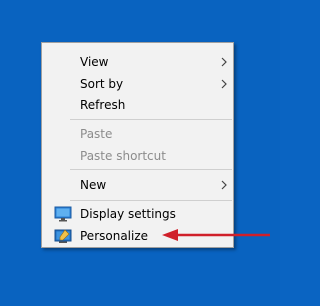 This screenshot has width=320, height=306. I want to click on menu-item-label: Display settings, so click(128, 214).